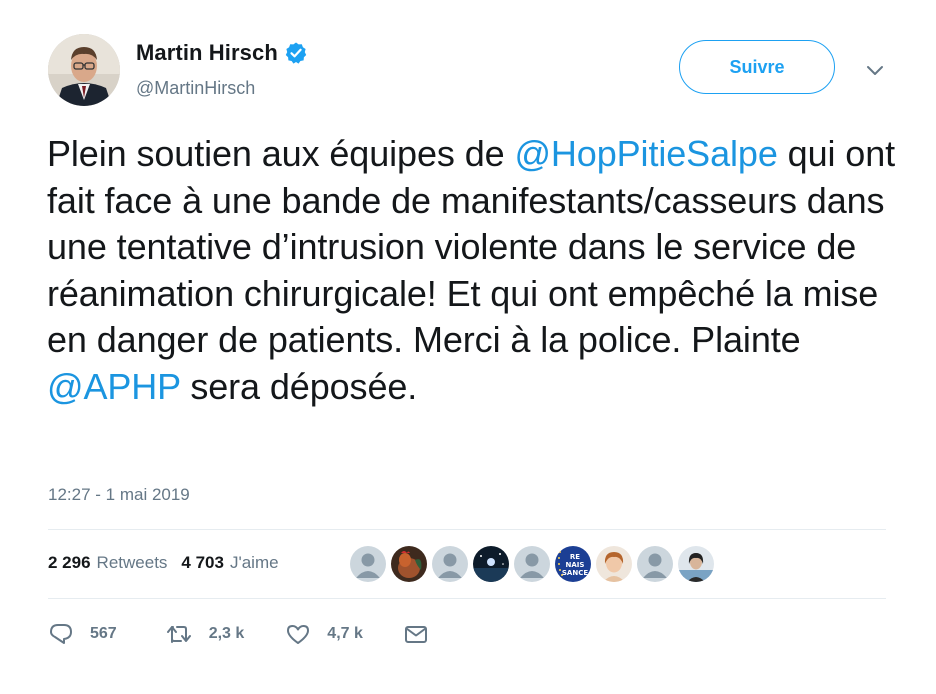 The image size is (936, 694). Describe the element at coordinates (170, 563) in the screenshot. I see `tweet-stats: 2 296 Retweets 4 703 J'aime` at that location.